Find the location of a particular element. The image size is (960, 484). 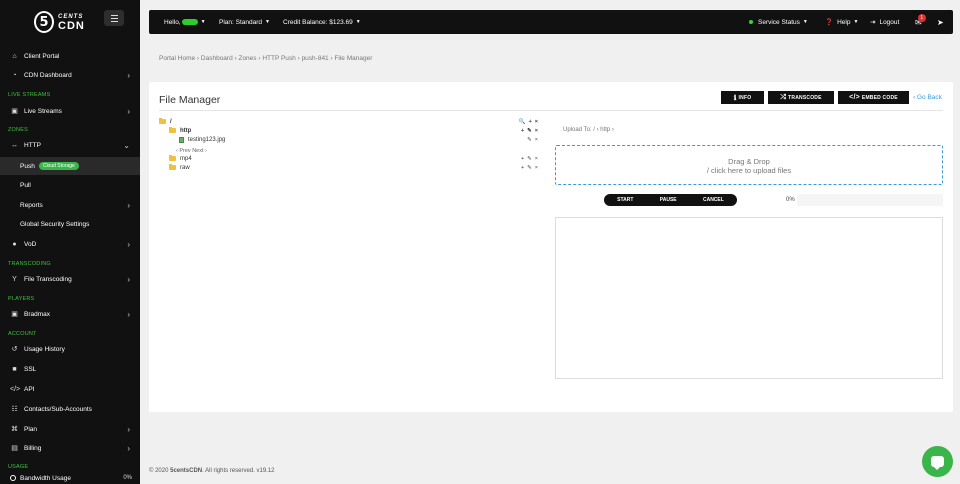

sidebar-item-usage-history: ↺ Usage History is located at coordinates (70, 349).